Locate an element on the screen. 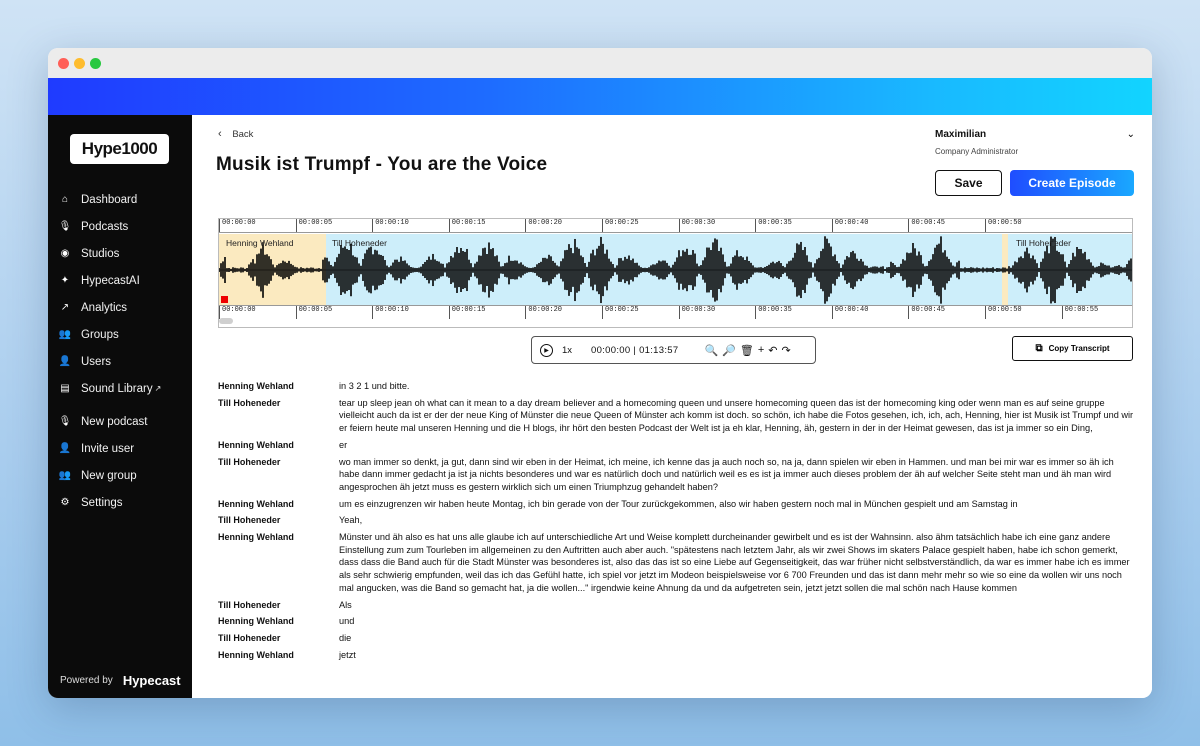  sparkle-icon: ✦ is located at coordinates (65, 280).